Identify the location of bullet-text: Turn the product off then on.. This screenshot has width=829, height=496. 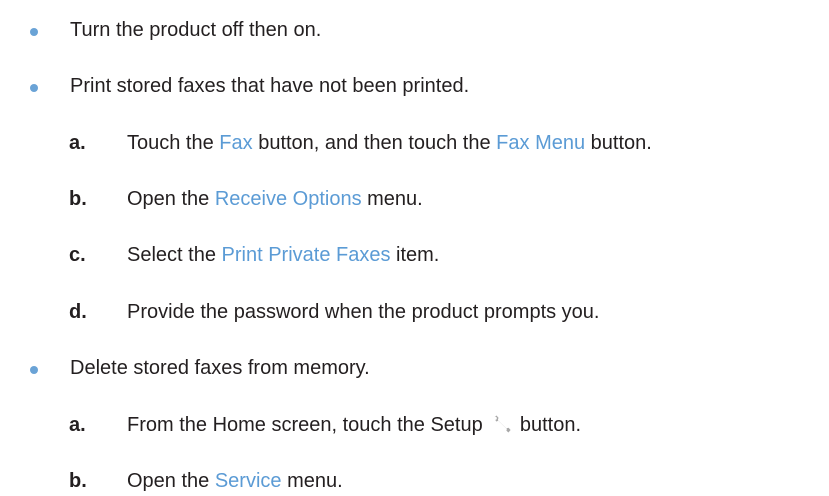
(196, 30).